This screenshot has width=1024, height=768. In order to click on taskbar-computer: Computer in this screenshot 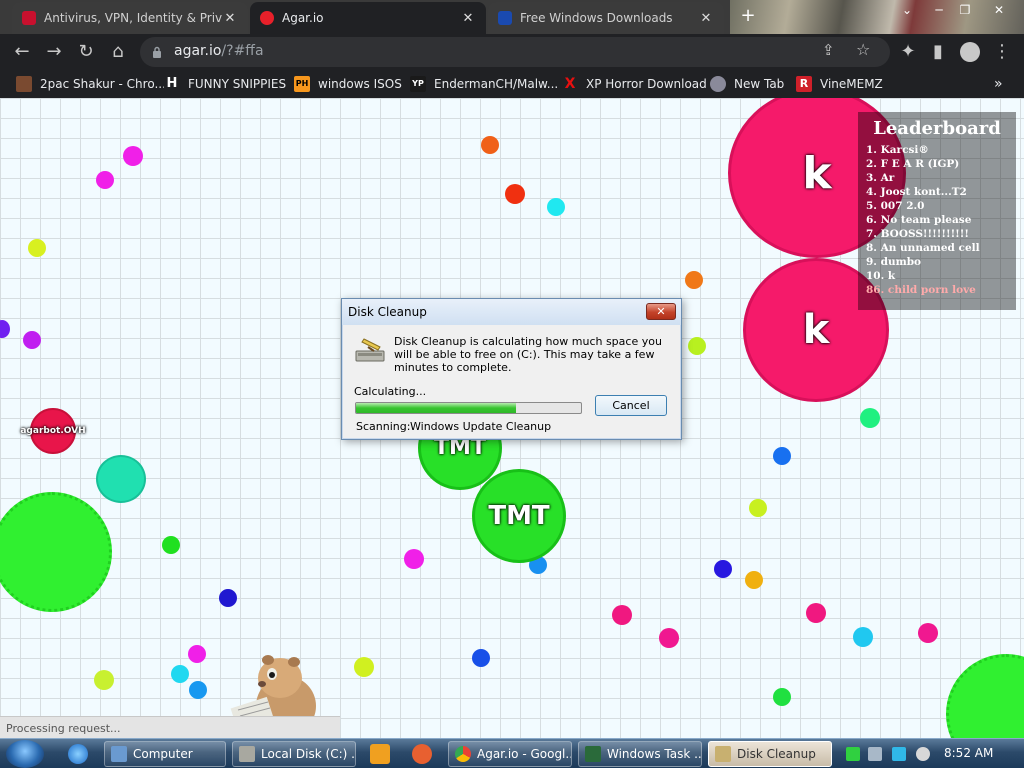, I will do `click(165, 754)`.